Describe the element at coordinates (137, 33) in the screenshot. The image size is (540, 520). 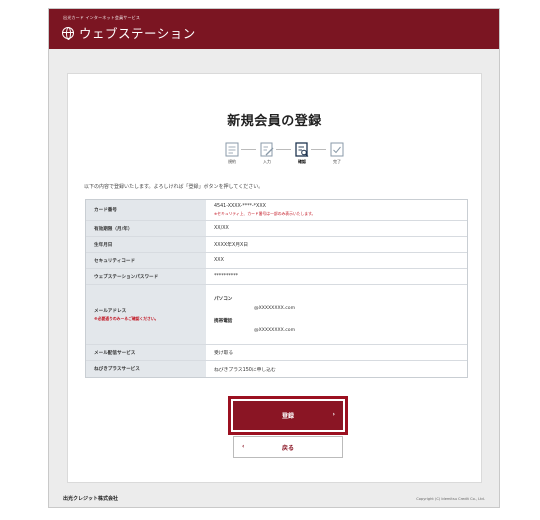
I see `brand-name: ウェブステーション` at that location.